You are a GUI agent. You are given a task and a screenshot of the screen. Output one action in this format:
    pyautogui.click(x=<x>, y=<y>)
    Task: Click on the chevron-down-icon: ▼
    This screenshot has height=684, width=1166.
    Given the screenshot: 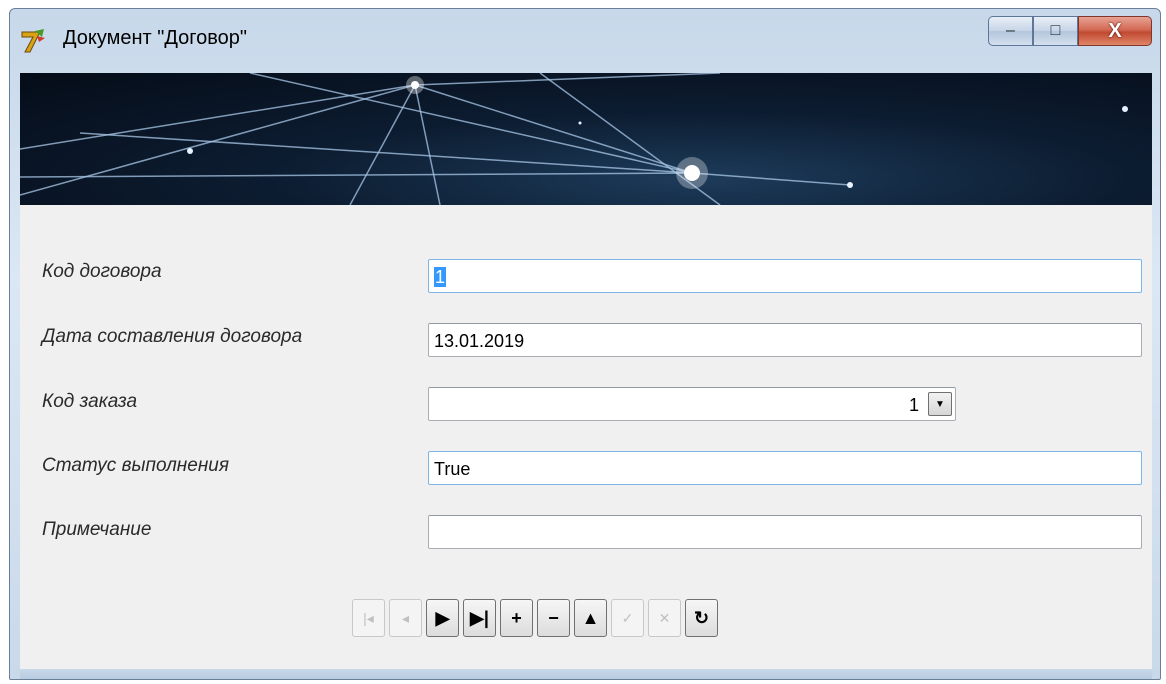 What is the action you would take?
    pyautogui.click(x=940, y=404)
    